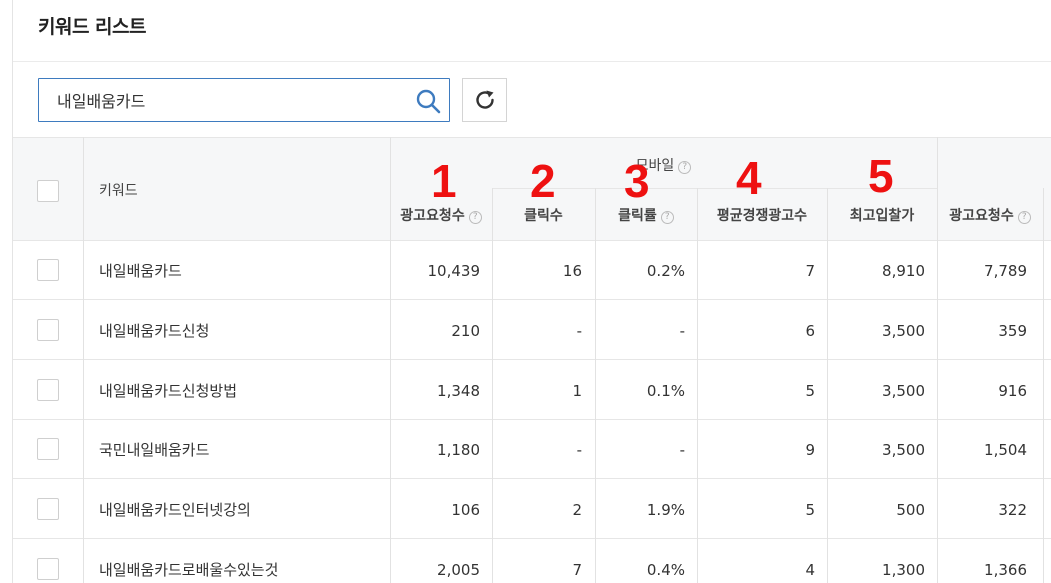 This screenshot has height=583, width=1051. I want to click on row-keyword: 내일배움카드인터넷강의, so click(175, 510).